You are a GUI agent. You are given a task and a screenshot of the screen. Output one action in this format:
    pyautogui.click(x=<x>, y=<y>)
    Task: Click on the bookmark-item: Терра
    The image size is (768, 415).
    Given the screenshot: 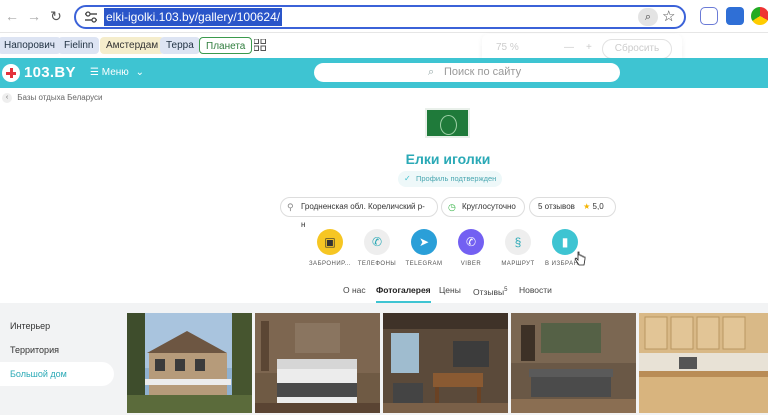 What is the action you would take?
    pyautogui.click(x=180, y=45)
    